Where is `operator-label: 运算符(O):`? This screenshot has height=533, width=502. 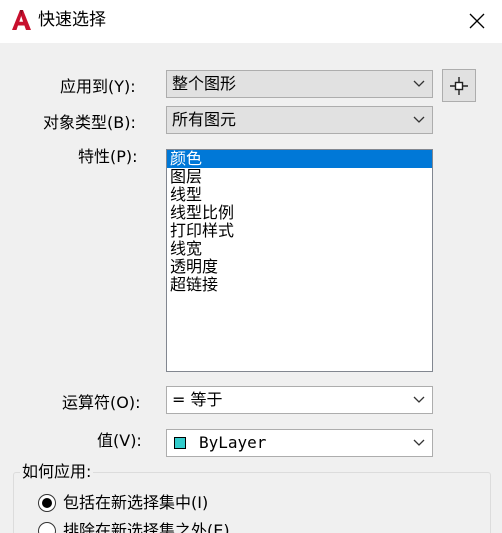
operator-label: 运算符(O): is located at coordinates (101, 402).